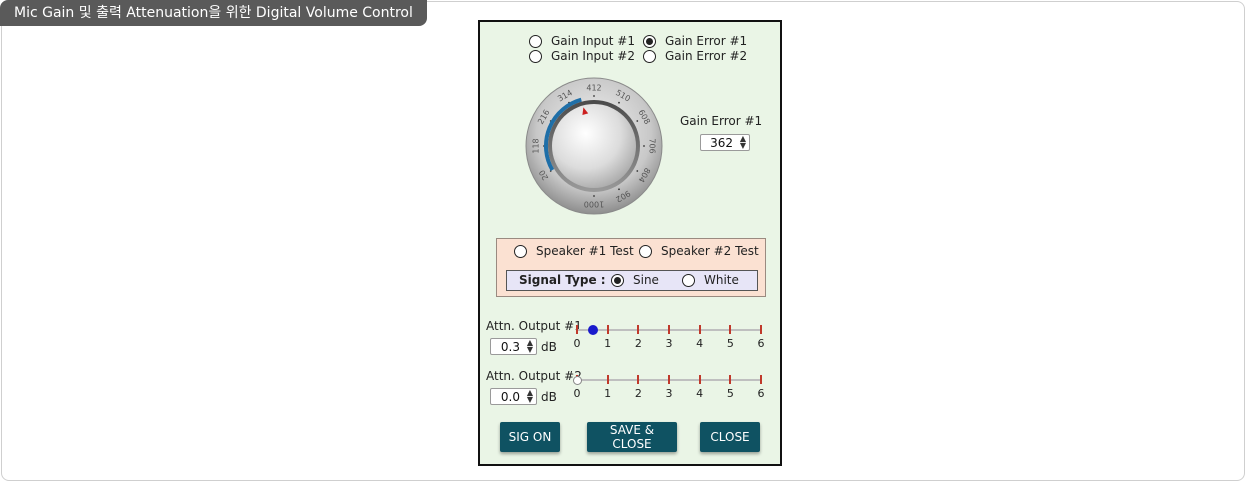 The image size is (1246, 482). Describe the element at coordinates (721, 143) in the screenshot. I see `gain-value: 362` at that location.